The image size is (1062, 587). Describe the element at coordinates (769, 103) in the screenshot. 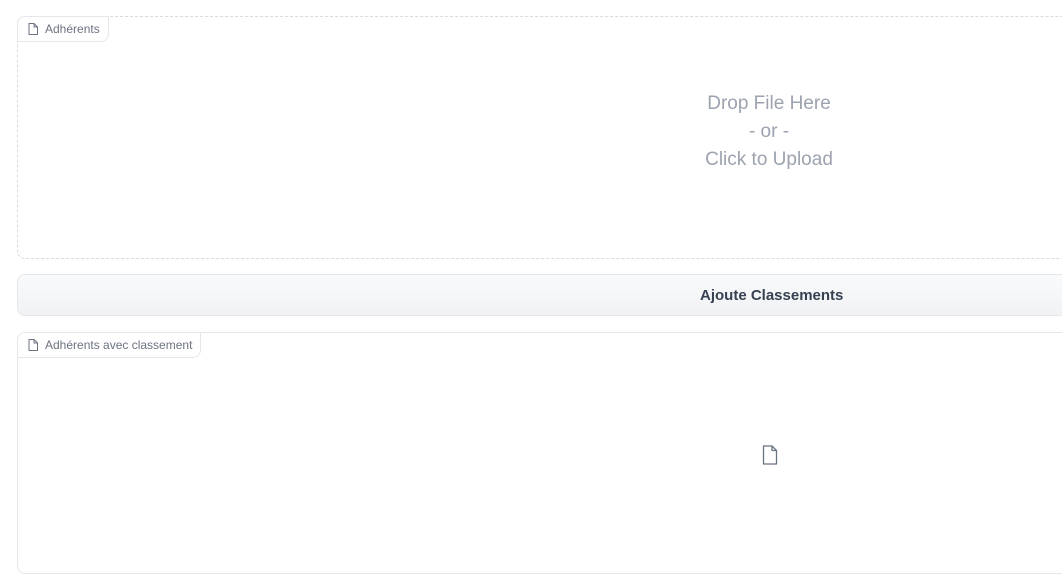

I see `drop-file-text: Drop File Here` at that location.